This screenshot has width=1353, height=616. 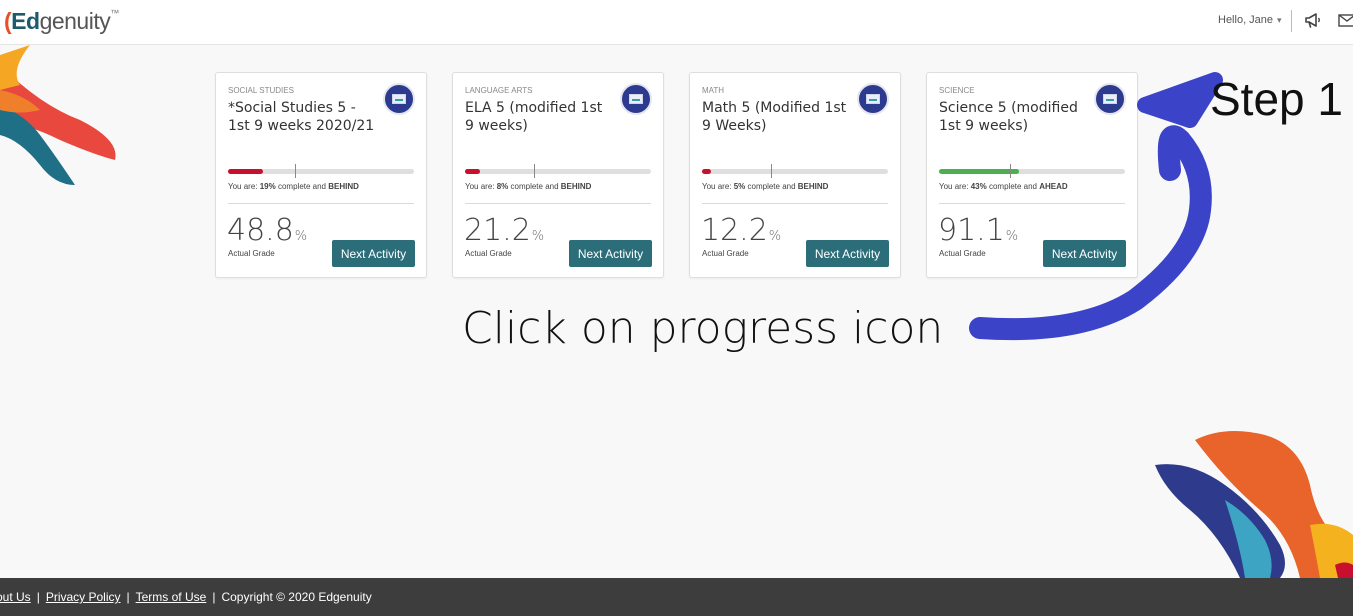 I want to click on toolbar-divider, so click(x=1291, y=21).